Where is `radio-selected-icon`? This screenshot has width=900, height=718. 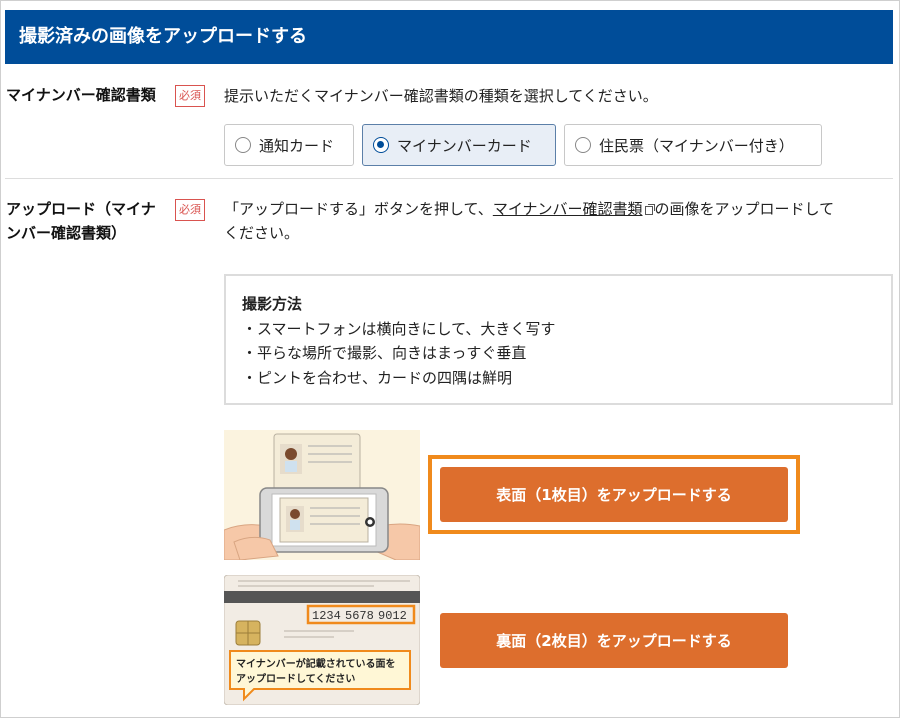
radio-selected-icon is located at coordinates (381, 145).